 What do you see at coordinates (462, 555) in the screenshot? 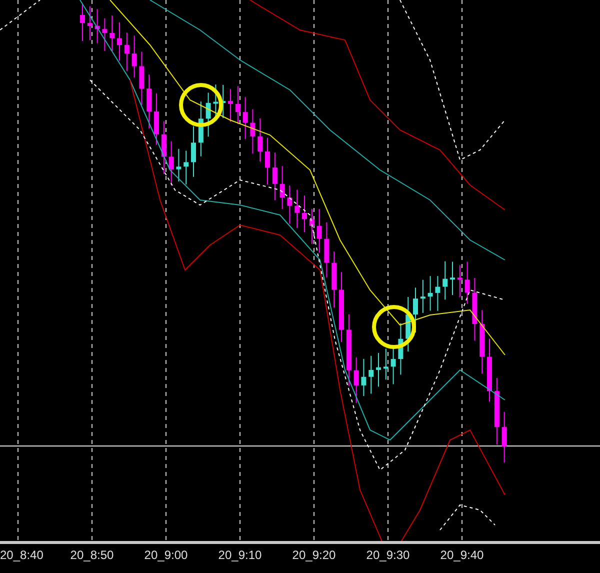
I see `time-axis-label: 20_9:40` at bounding box center [462, 555].